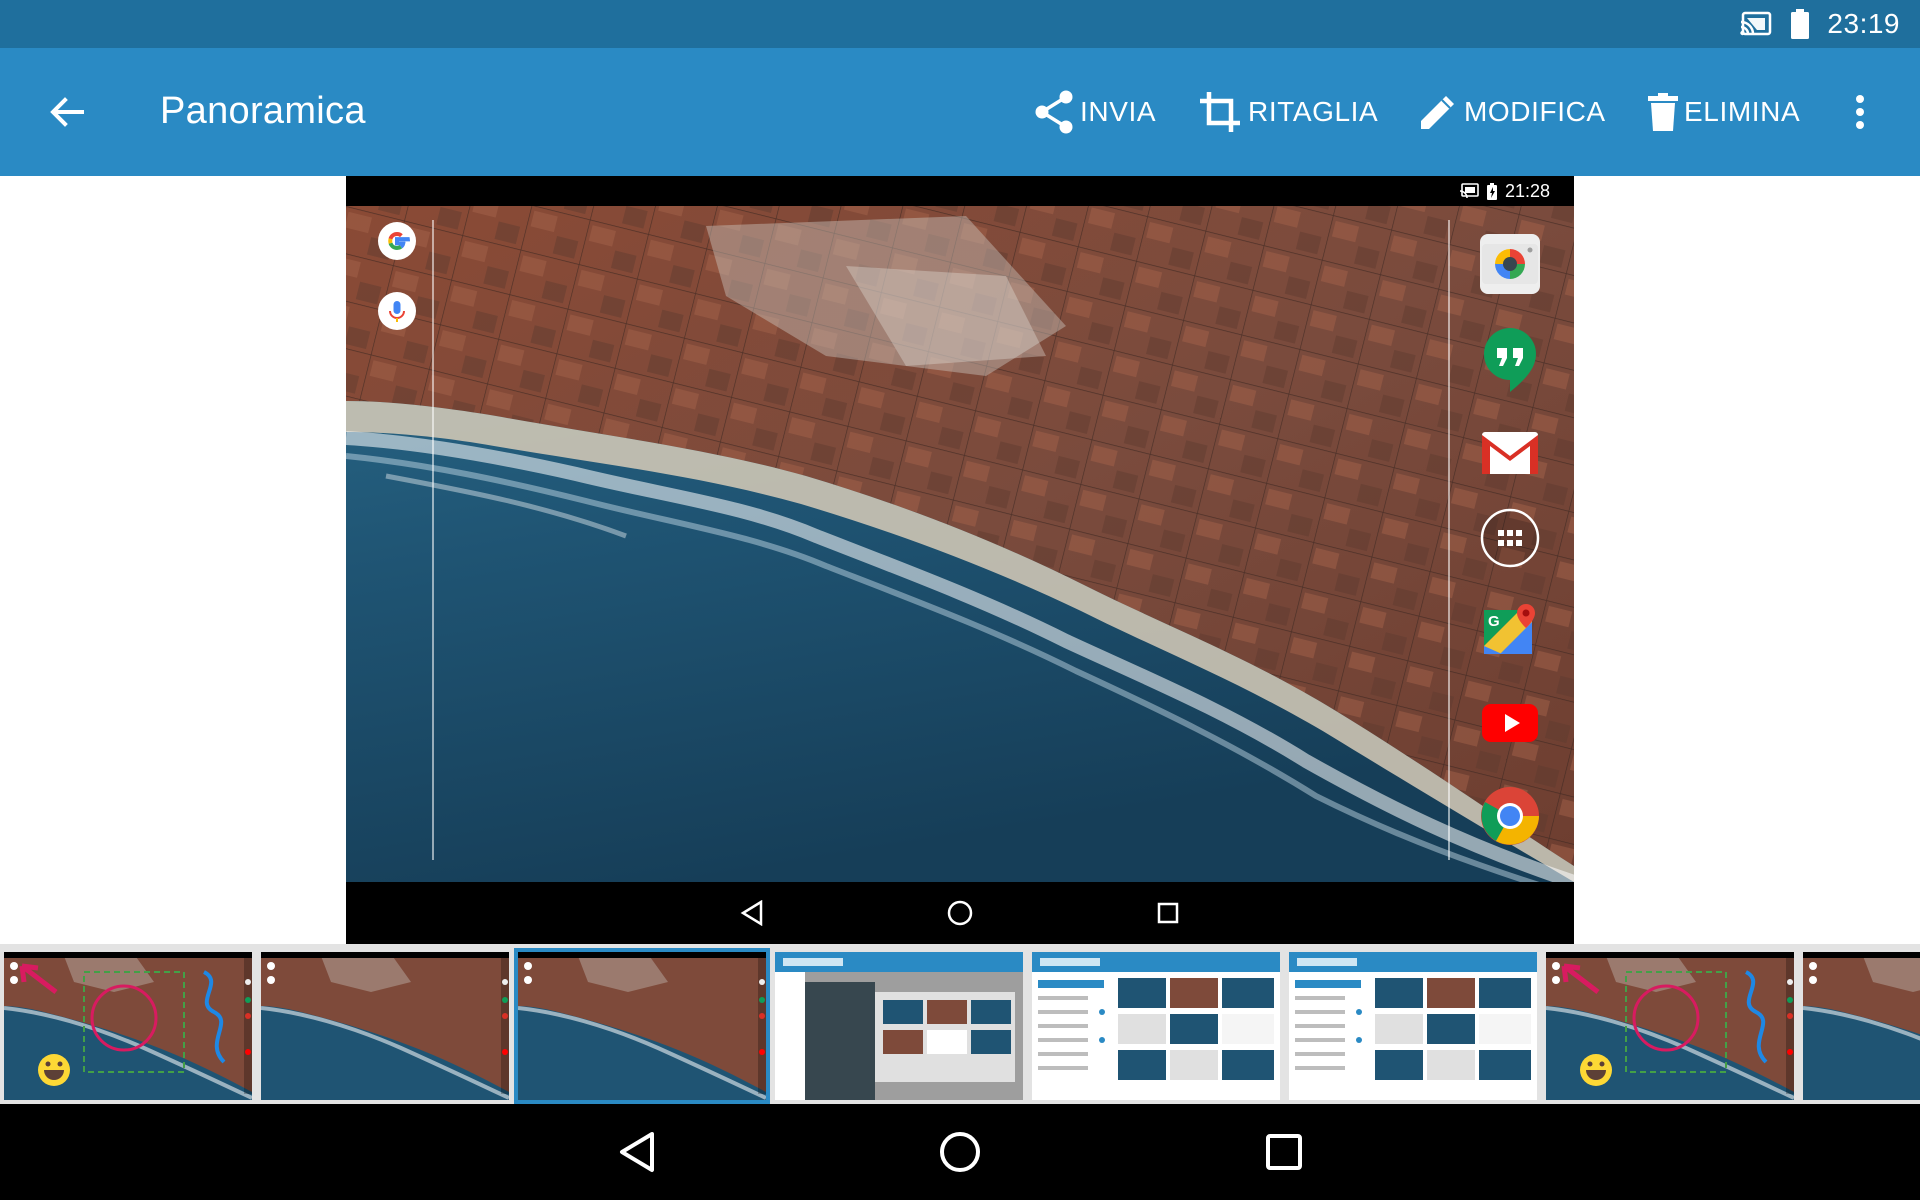  I want to click on share-label: INVIA, so click(1118, 111).